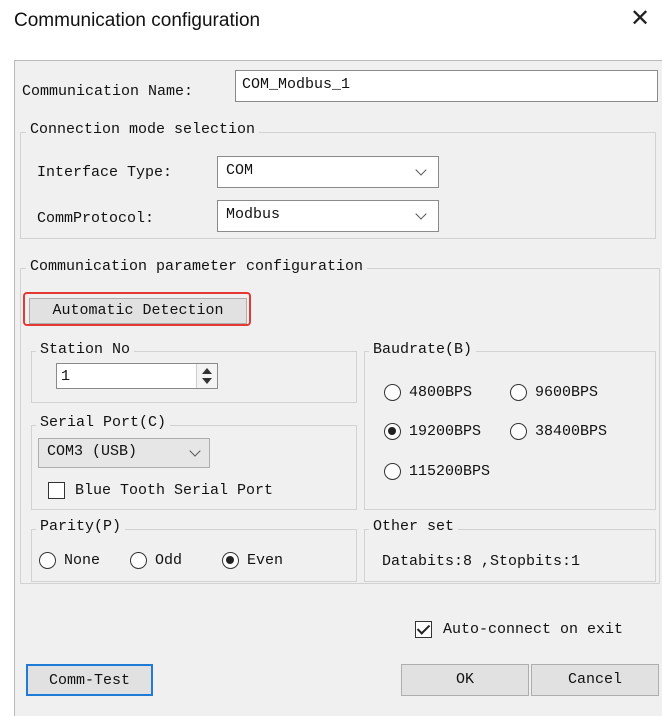  I want to click on window-title: Communication configuration, so click(137, 20).